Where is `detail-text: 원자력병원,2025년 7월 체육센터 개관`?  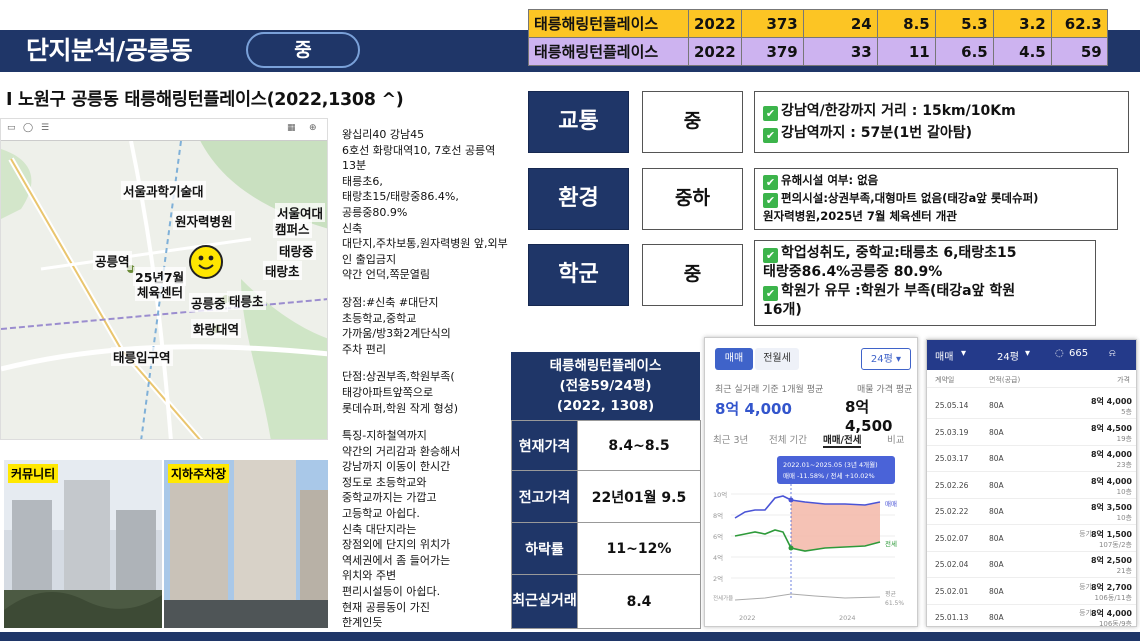 detail-text: 원자력병원,2025년 7월 체육센터 개관 is located at coordinates (860, 216).